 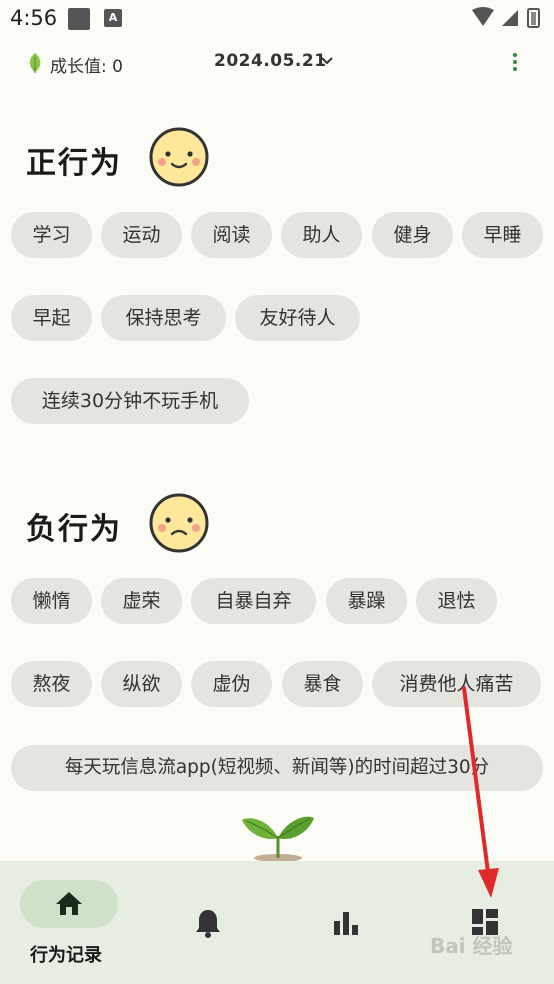 What do you see at coordinates (346, 923) in the screenshot?
I see `bar-chart-icon` at bounding box center [346, 923].